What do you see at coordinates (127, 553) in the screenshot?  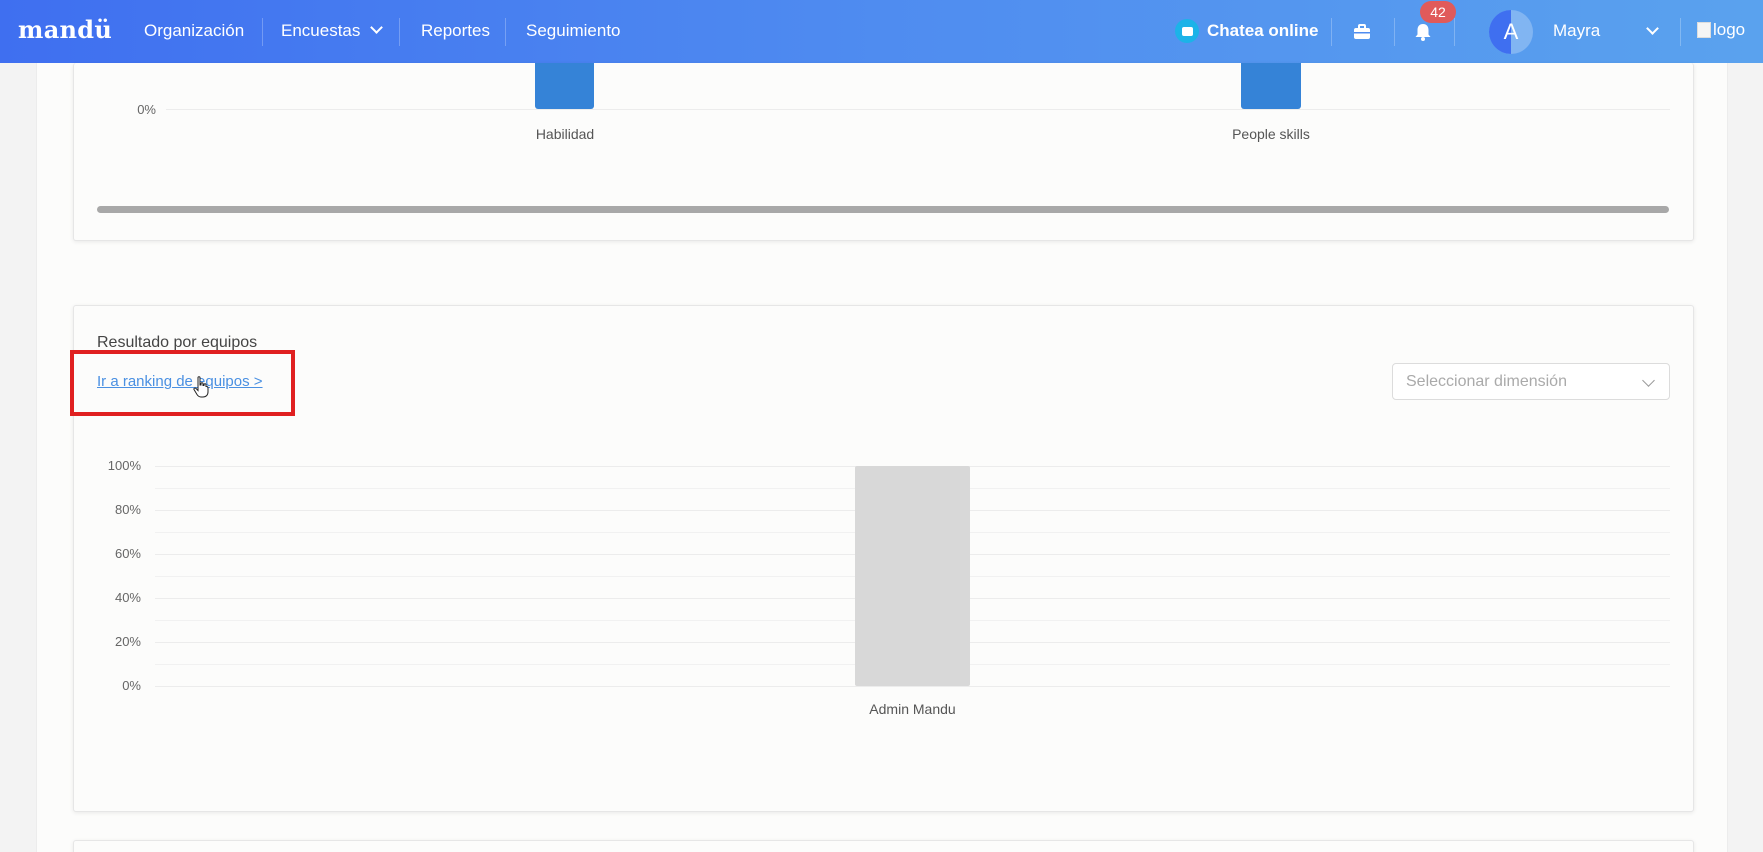 I see `y-axis-tick-label: 60%` at bounding box center [127, 553].